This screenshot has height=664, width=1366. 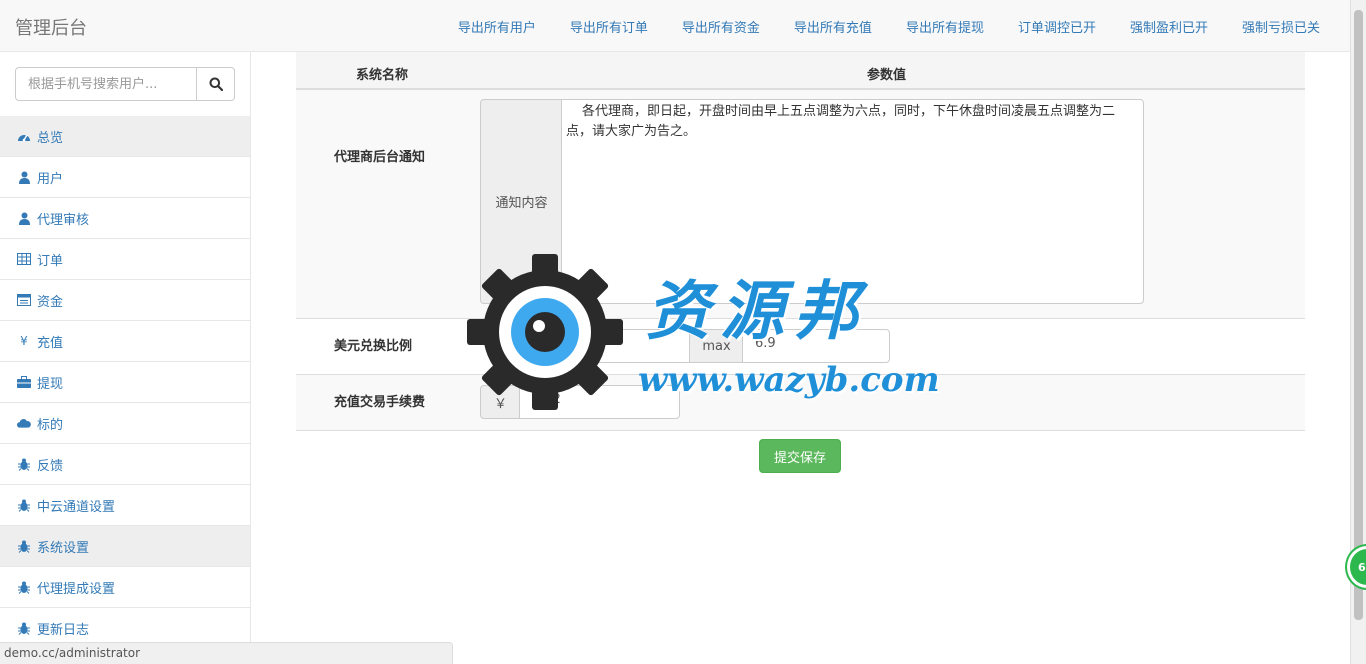 What do you see at coordinates (50, 466) in the screenshot?
I see `sidebar-item-label: 反馈` at bounding box center [50, 466].